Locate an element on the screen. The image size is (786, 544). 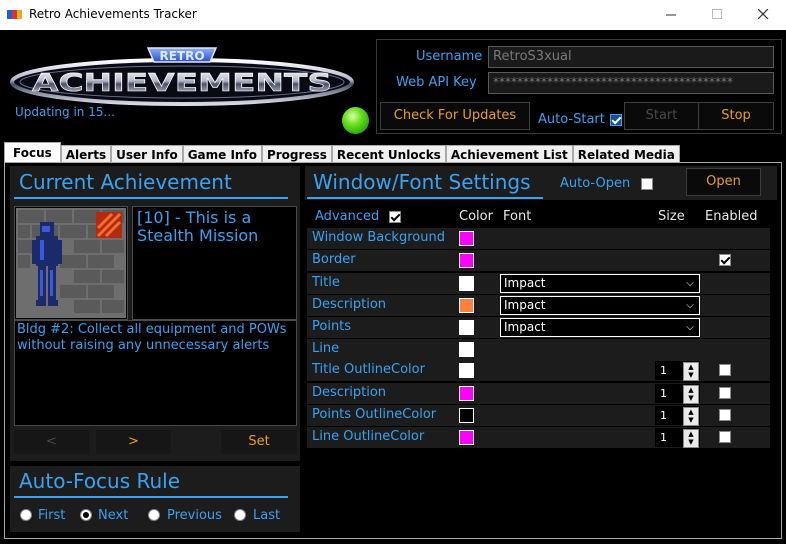
tab-user-info: User Info is located at coordinates (147, 153).